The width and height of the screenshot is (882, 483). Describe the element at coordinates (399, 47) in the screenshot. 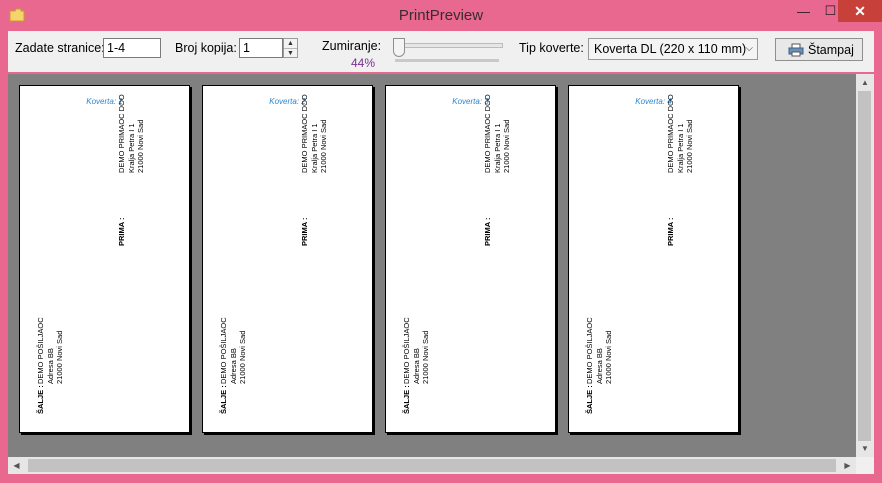

I see `zoom-slider-thumb` at that location.